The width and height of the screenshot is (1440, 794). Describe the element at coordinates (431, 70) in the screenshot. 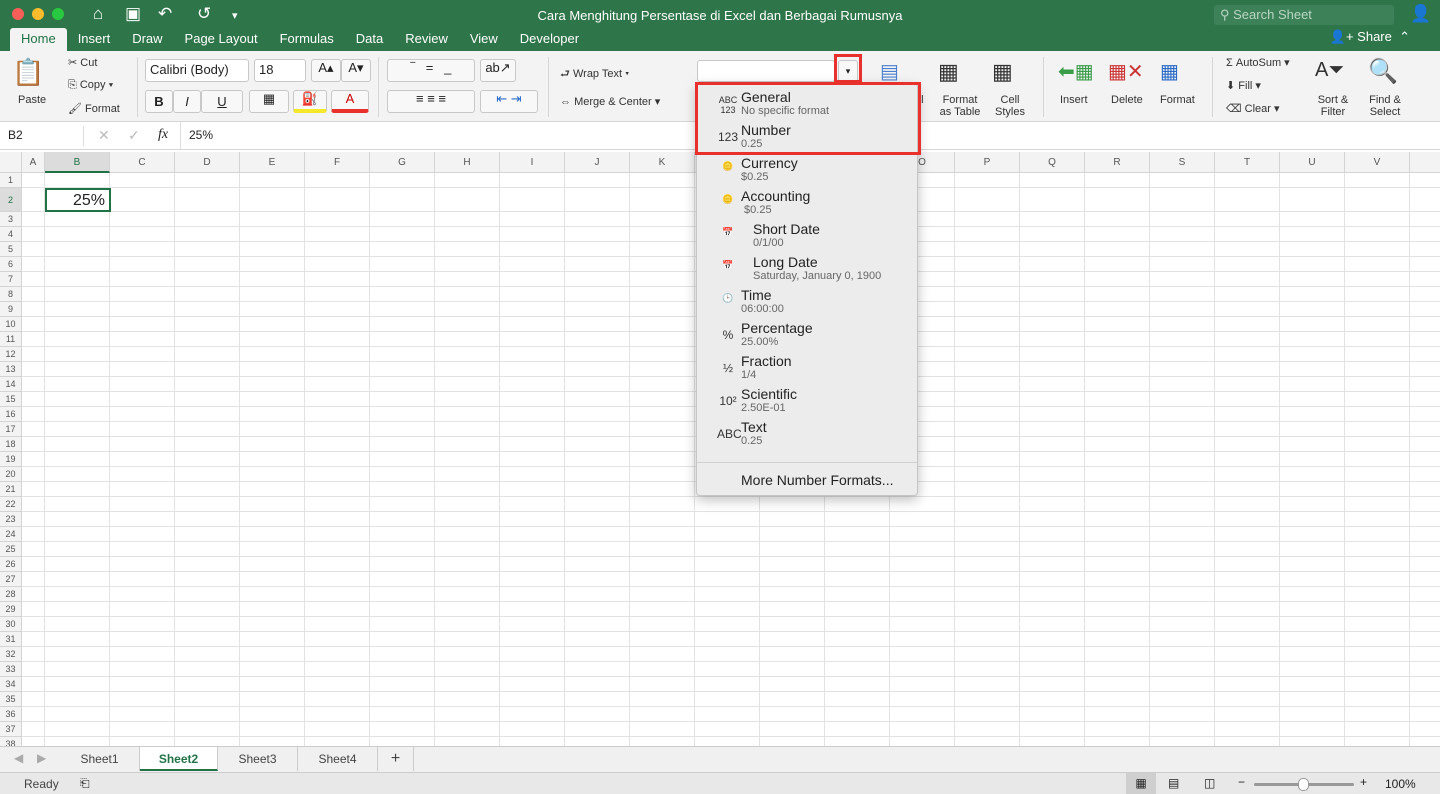

I see `vertical-align-buttons: ‾ = _` at that location.